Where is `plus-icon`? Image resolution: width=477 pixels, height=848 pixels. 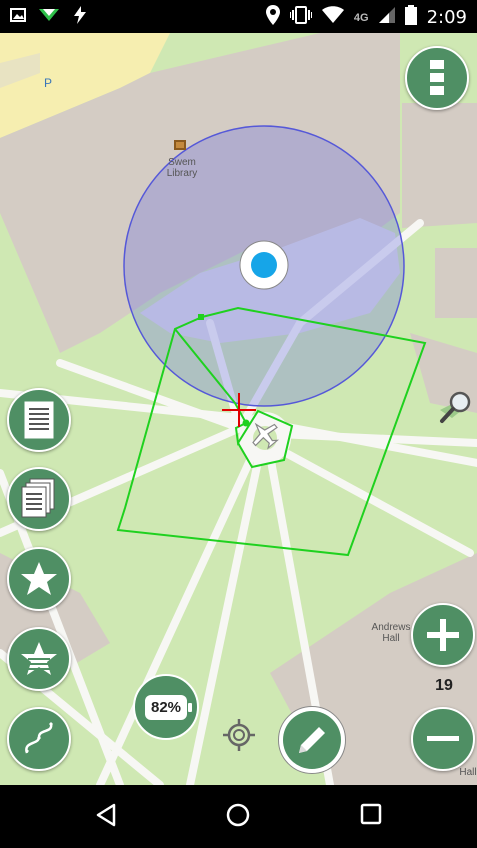 plus-icon is located at coordinates (443, 635).